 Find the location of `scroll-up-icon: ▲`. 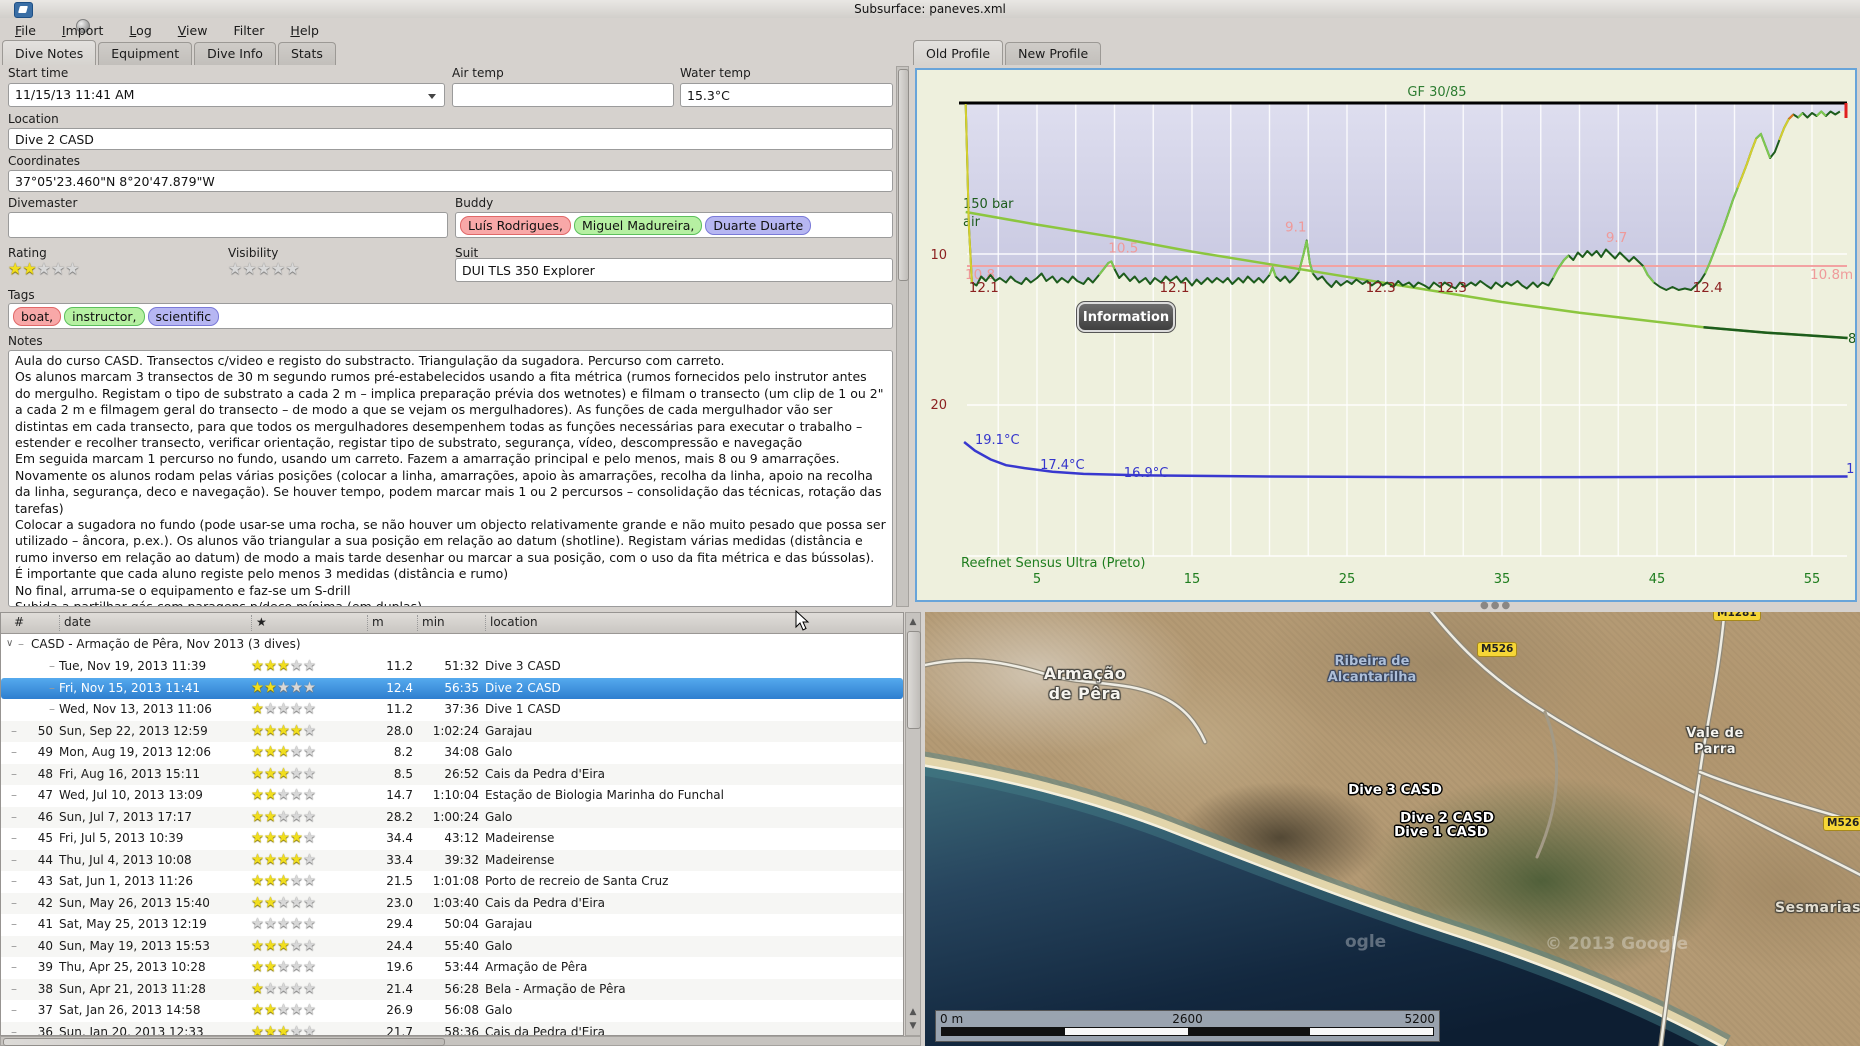

scroll-up-icon: ▲ is located at coordinates (913, 622).